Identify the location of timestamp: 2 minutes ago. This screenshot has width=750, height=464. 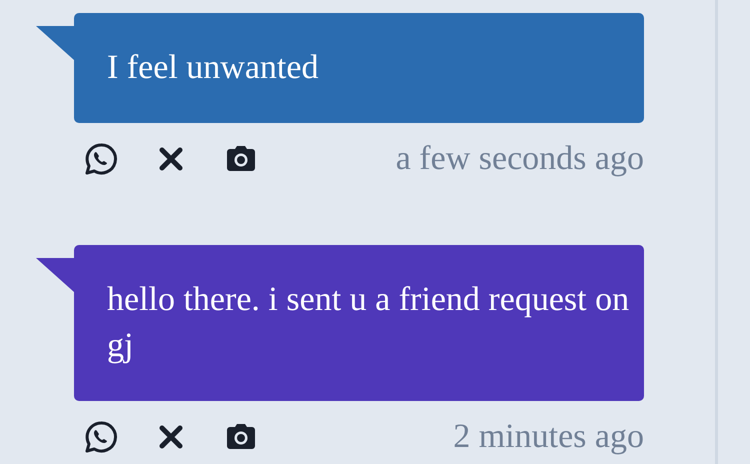
(548, 437).